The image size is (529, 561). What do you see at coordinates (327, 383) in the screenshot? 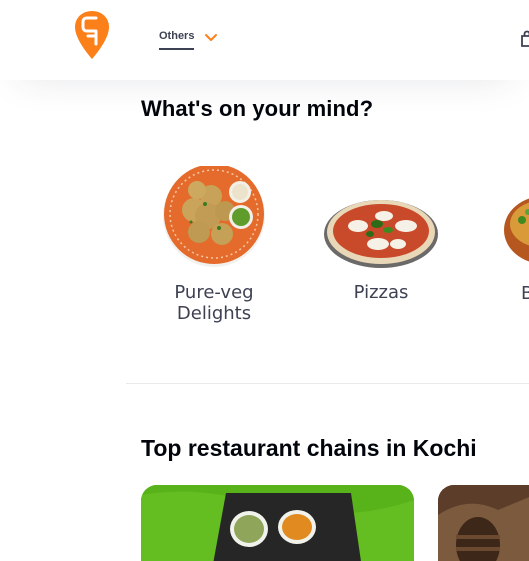
I see `section-divider` at bounding box center [327, 383].